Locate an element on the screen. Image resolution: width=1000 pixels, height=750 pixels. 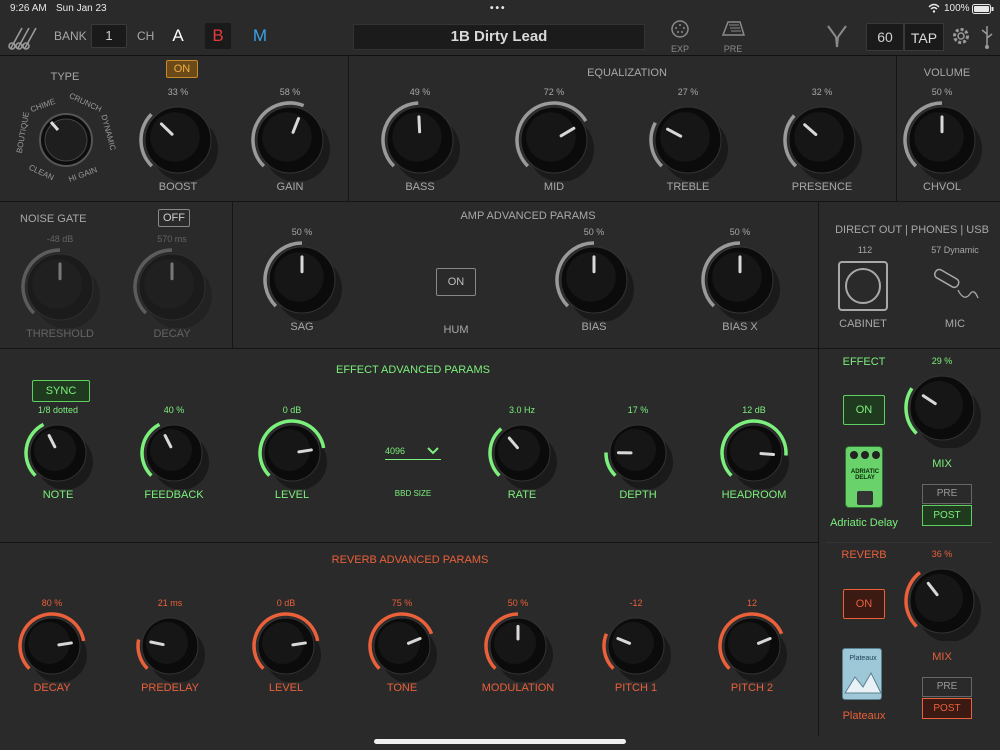
channel-label: CH is located at coordinates (146, 36).